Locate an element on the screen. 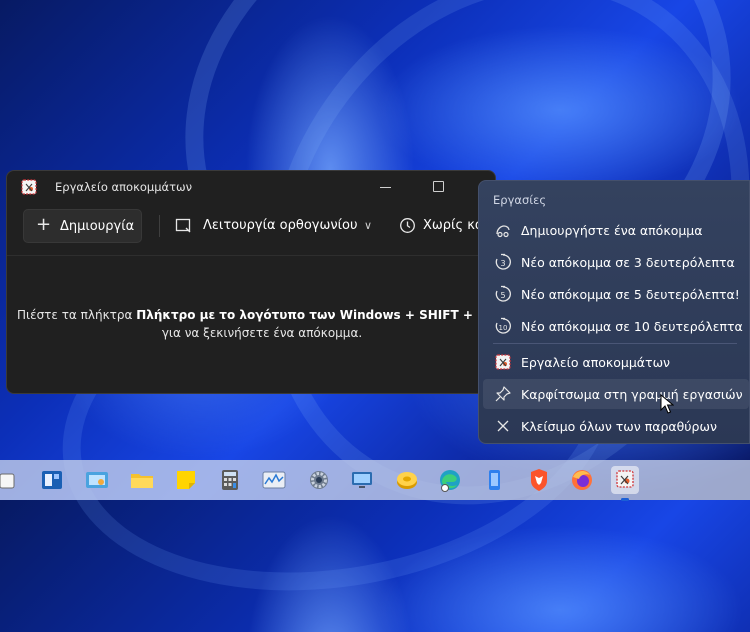 This screenshot has width=750, height=632. window-title: Εργαλείο αποκομμάτων is located at coordinates (124, 187).